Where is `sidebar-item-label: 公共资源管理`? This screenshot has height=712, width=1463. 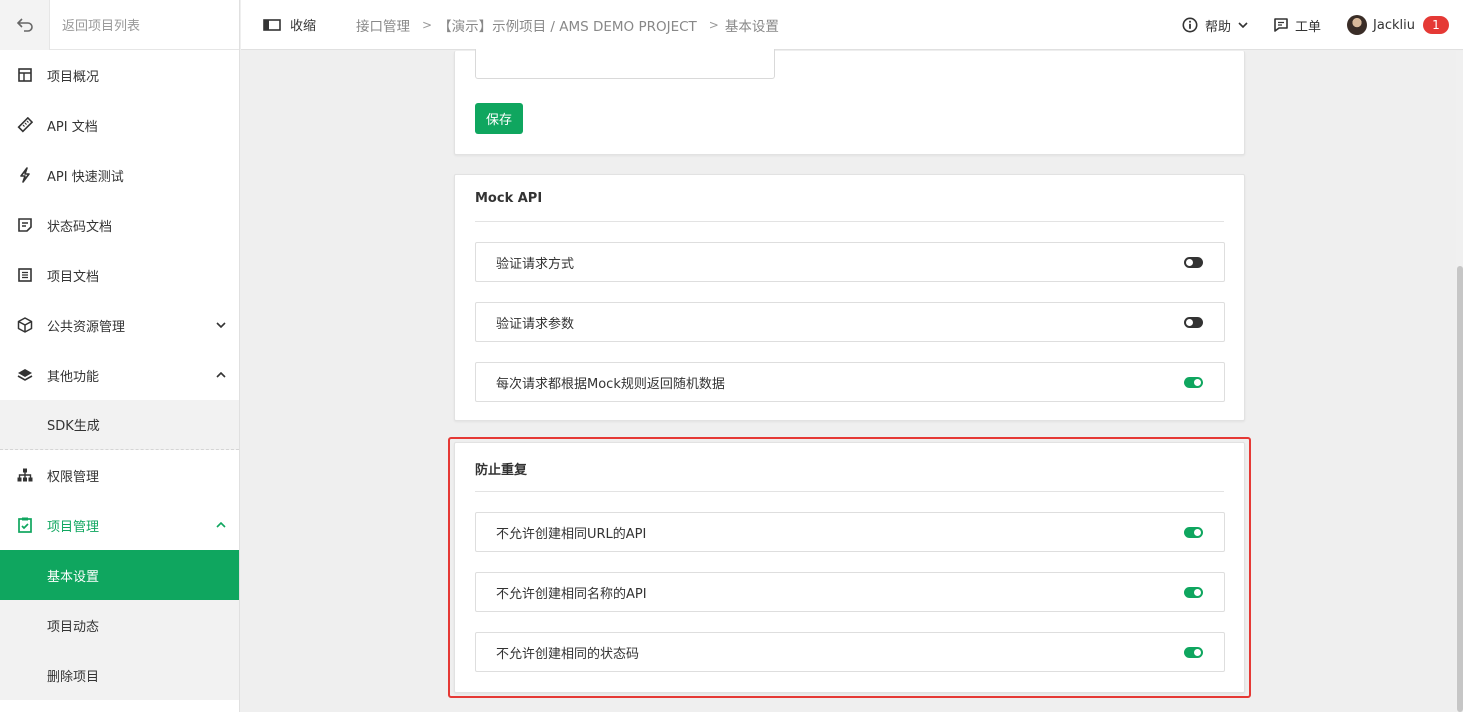
sidebar-item-label: 公共资源管理 is located at coordinates (86, 327).